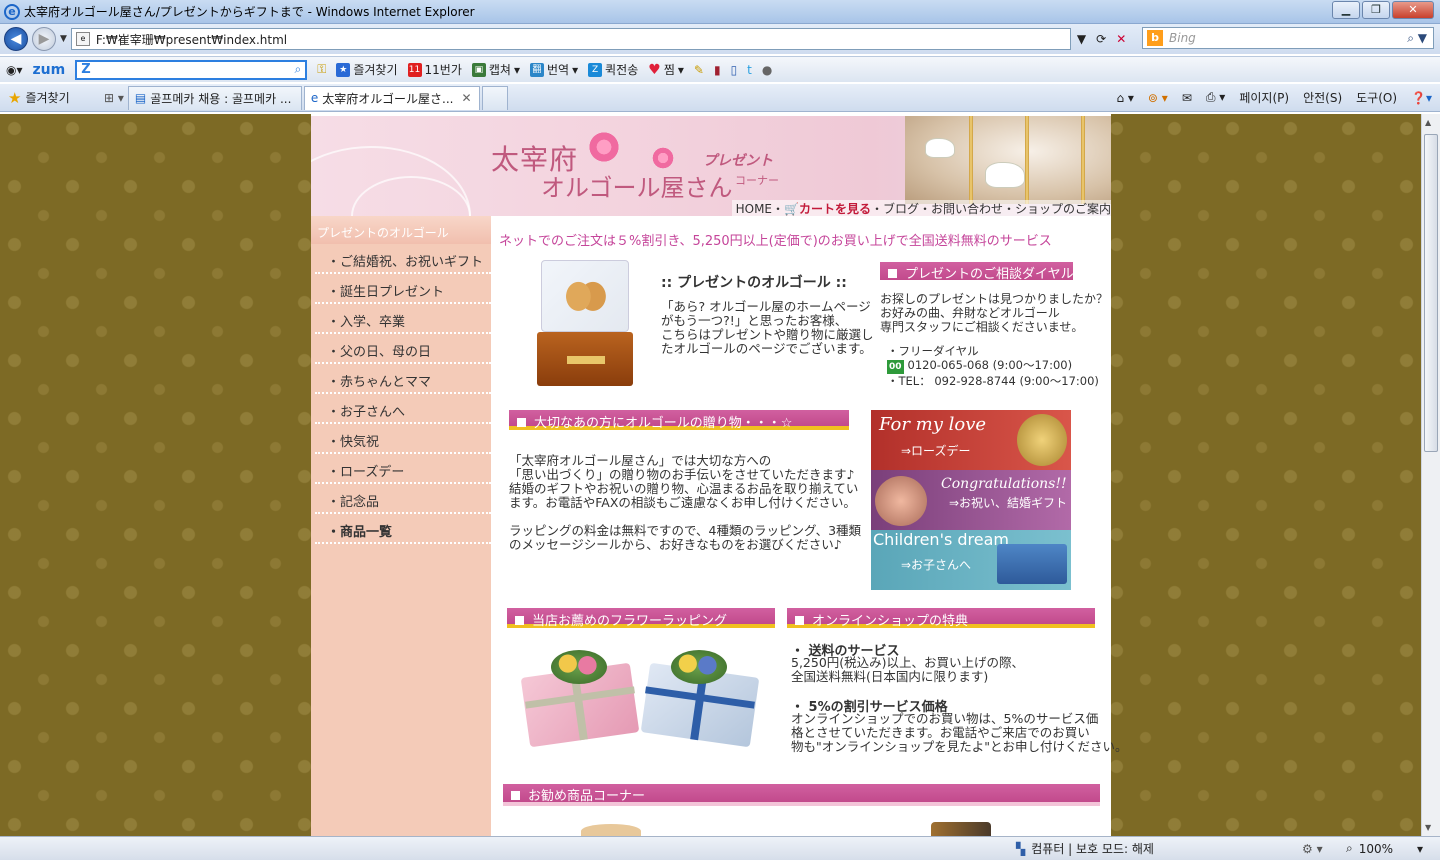  What do you see at coordinates (63, 39) in the screenshot?
I see `history-dropdown-icon: ▼` at bounding box center [63, 39].